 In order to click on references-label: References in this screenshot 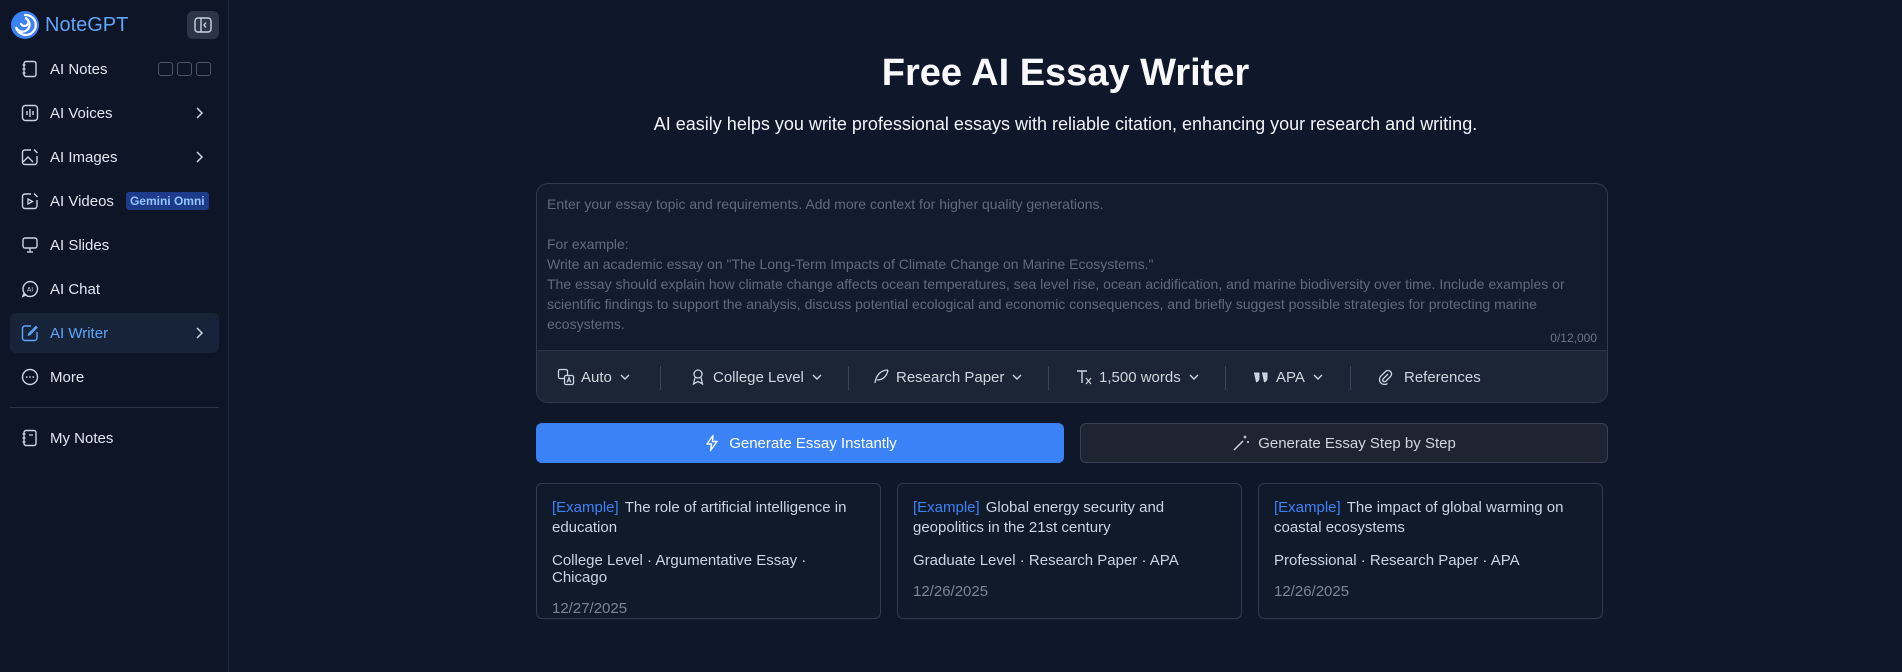, I will do `click(1442, 377)`.